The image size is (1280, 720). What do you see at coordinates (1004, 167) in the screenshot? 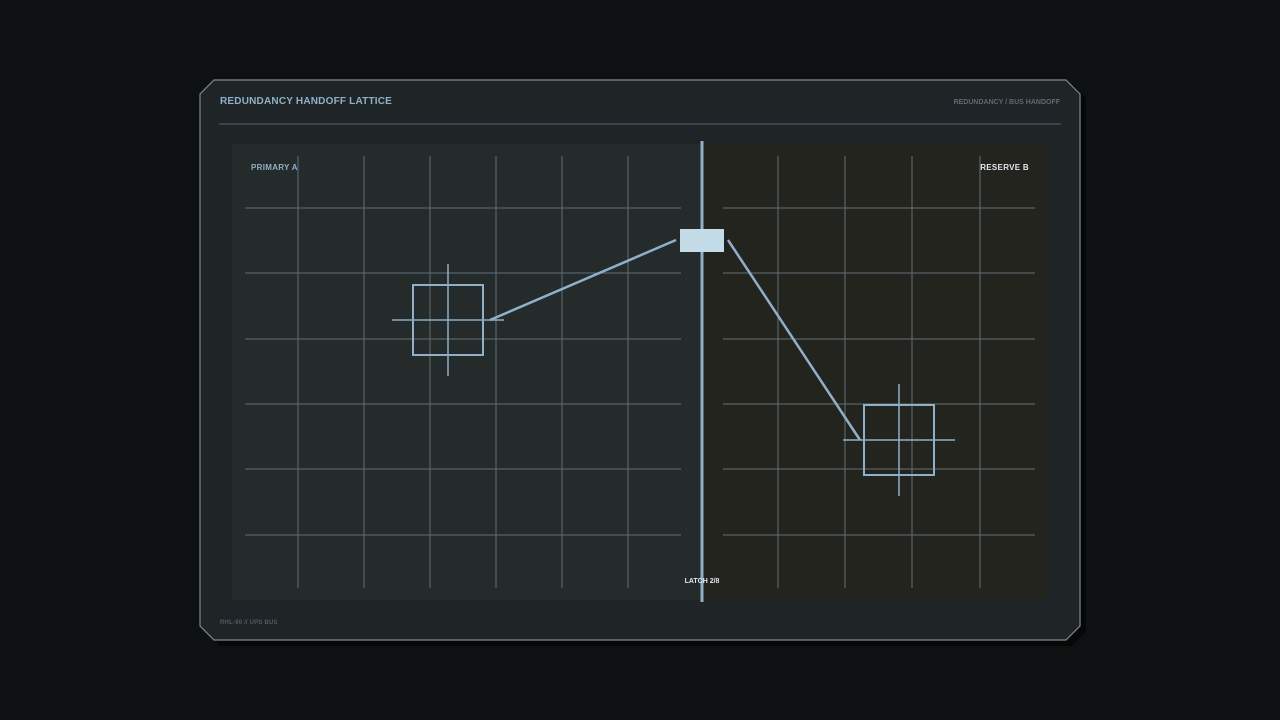
I see `reserve-zone-label: RESERVE B` at bounding box center [1004, 167].